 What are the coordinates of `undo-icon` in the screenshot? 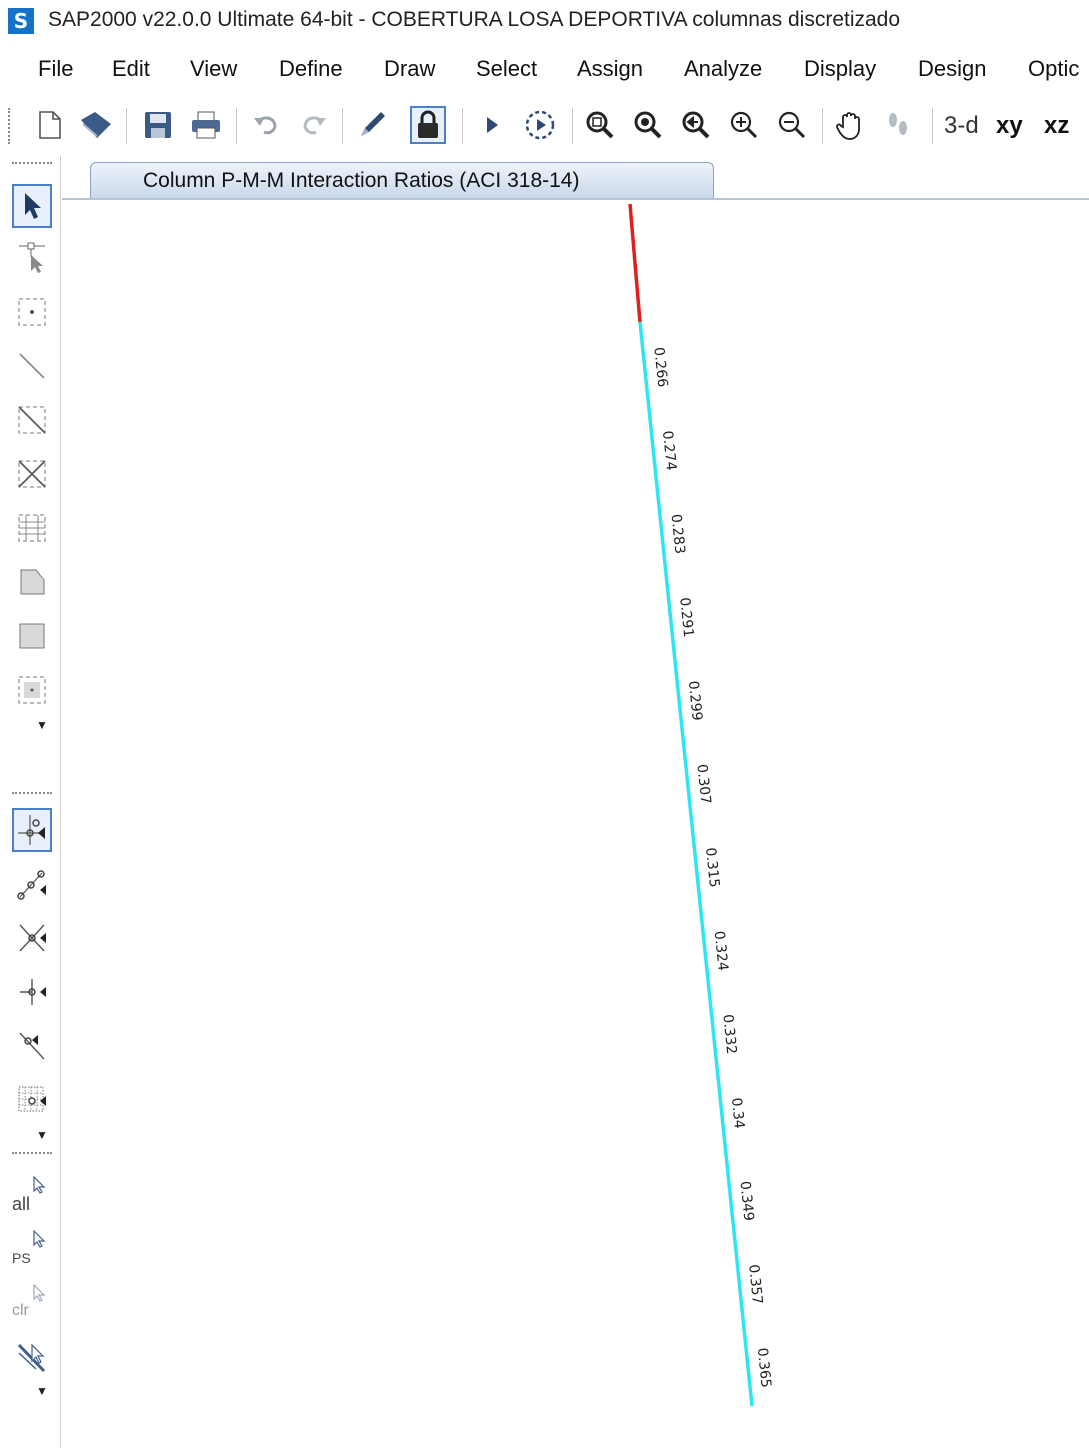 It's located at (265, 125).